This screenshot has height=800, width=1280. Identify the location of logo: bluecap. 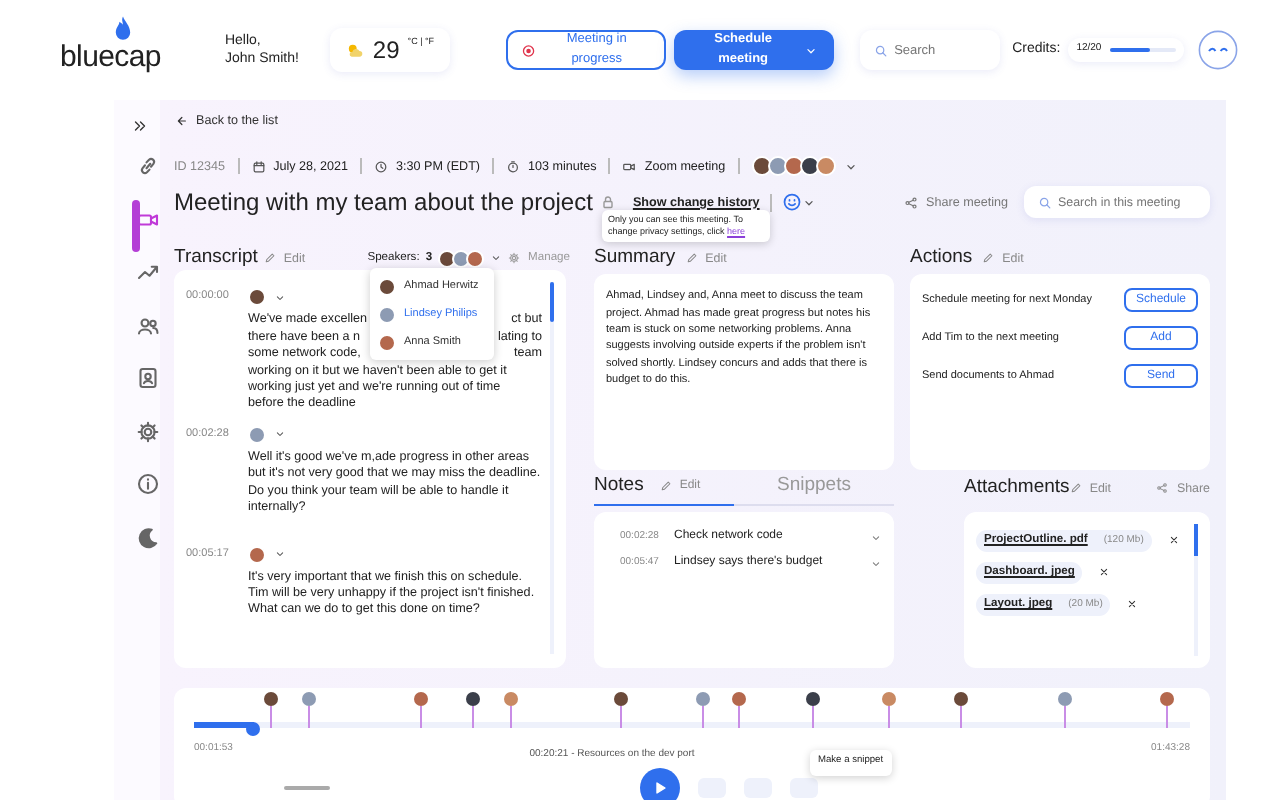
(110, 57).